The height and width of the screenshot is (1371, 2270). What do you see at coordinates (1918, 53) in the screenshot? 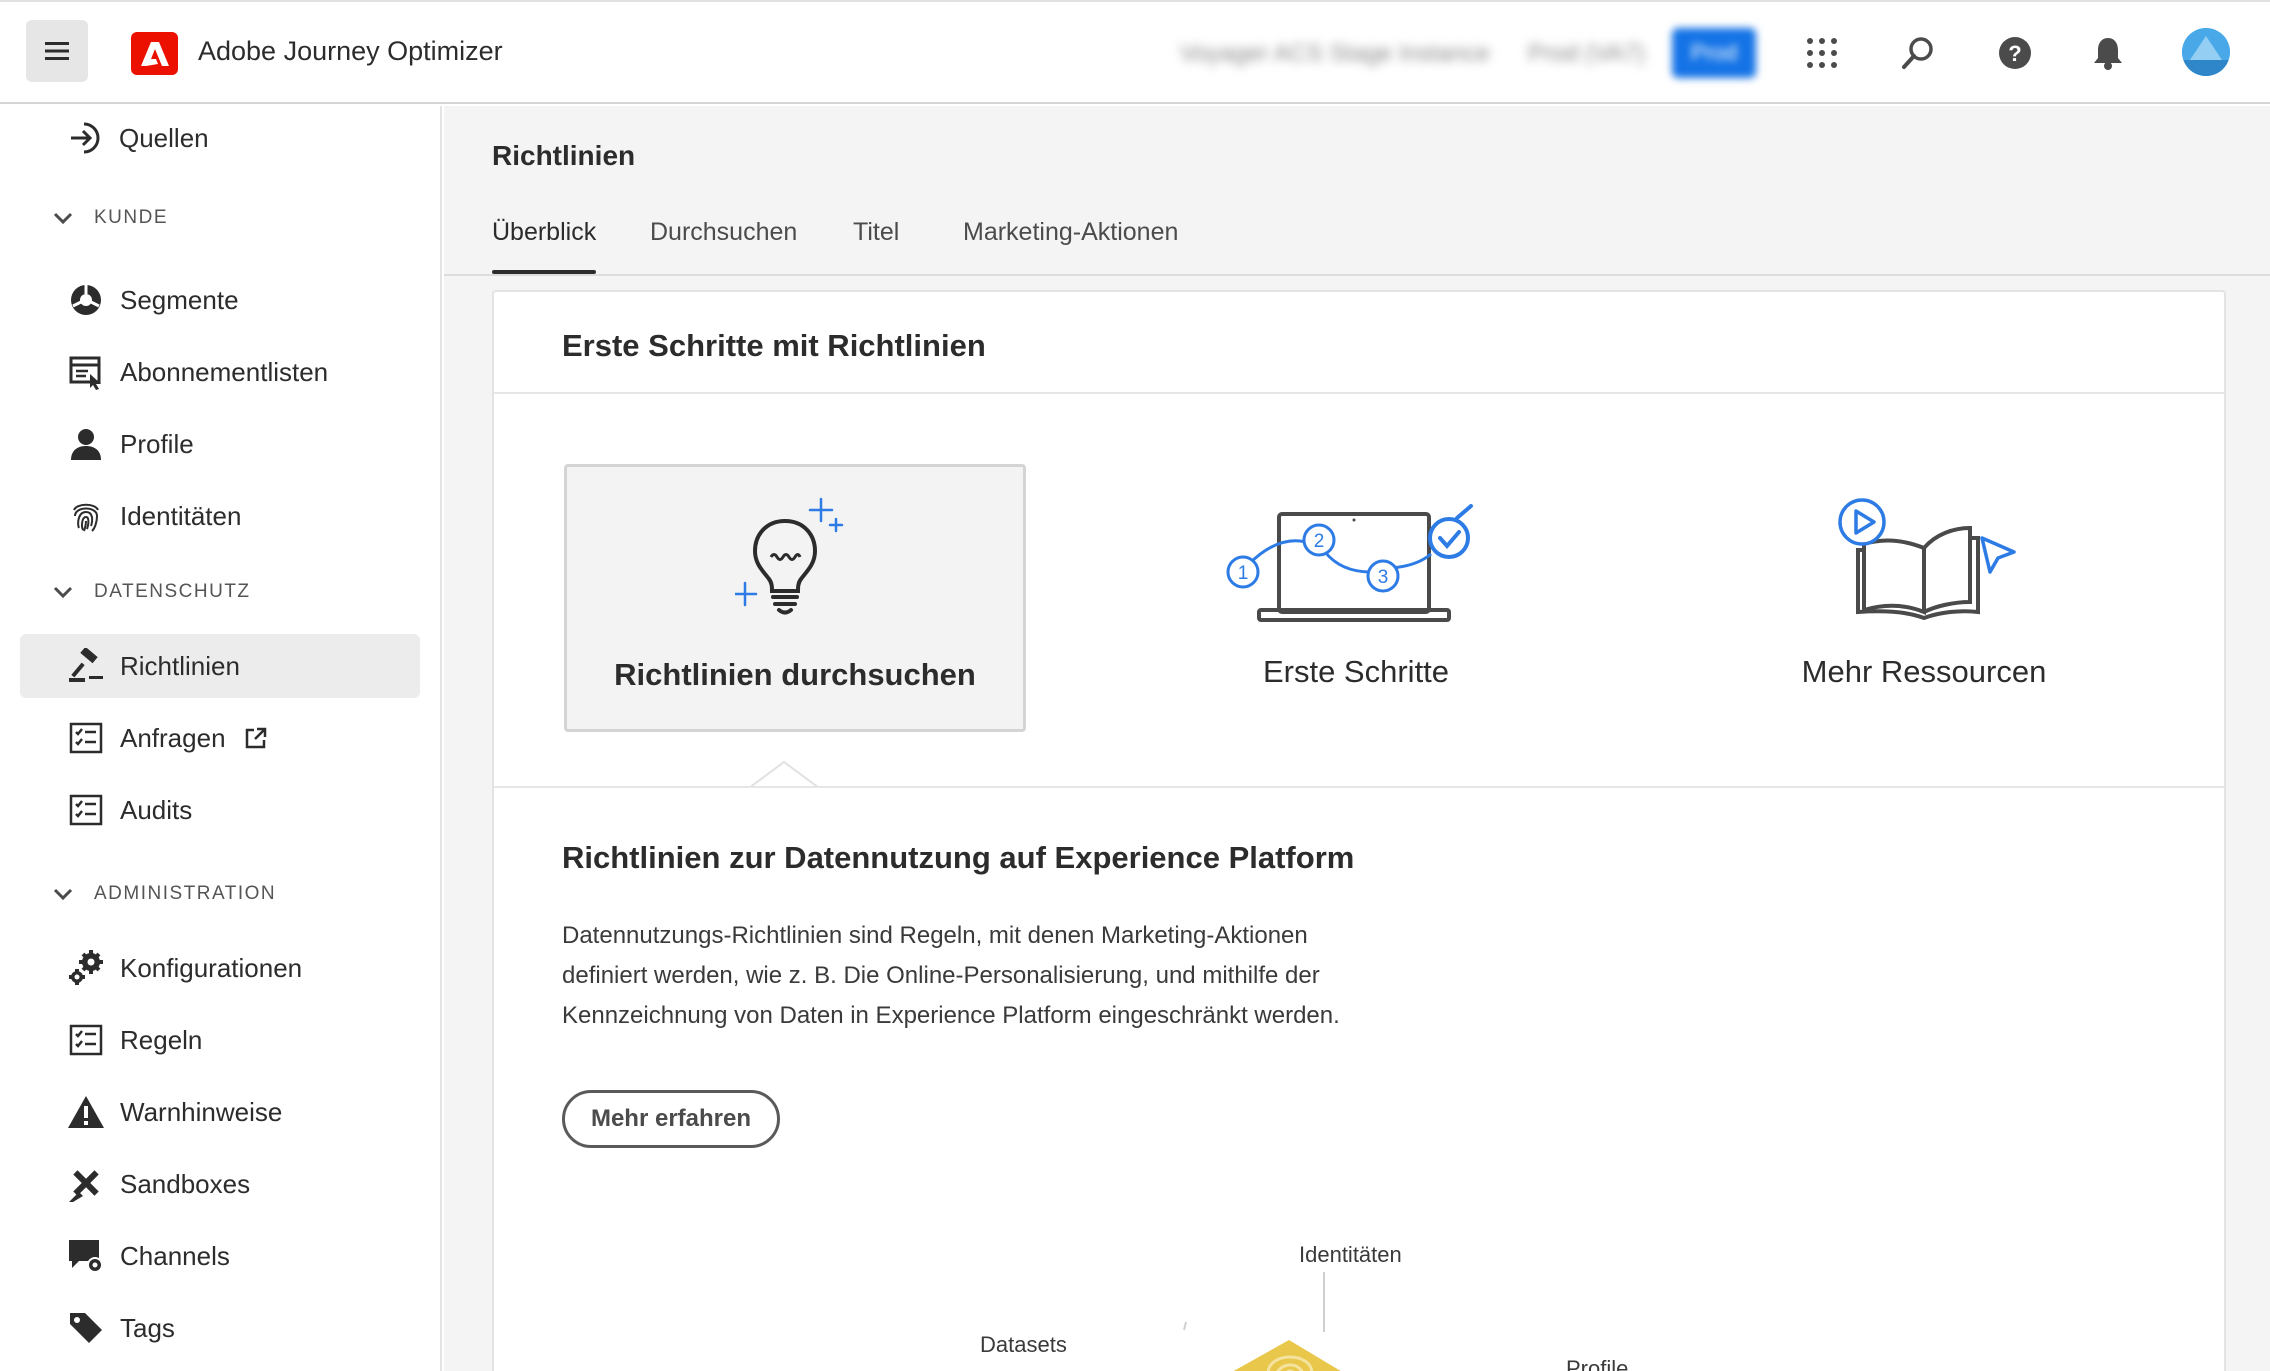
I see `search-icon` at bounding box center [1918, 53].